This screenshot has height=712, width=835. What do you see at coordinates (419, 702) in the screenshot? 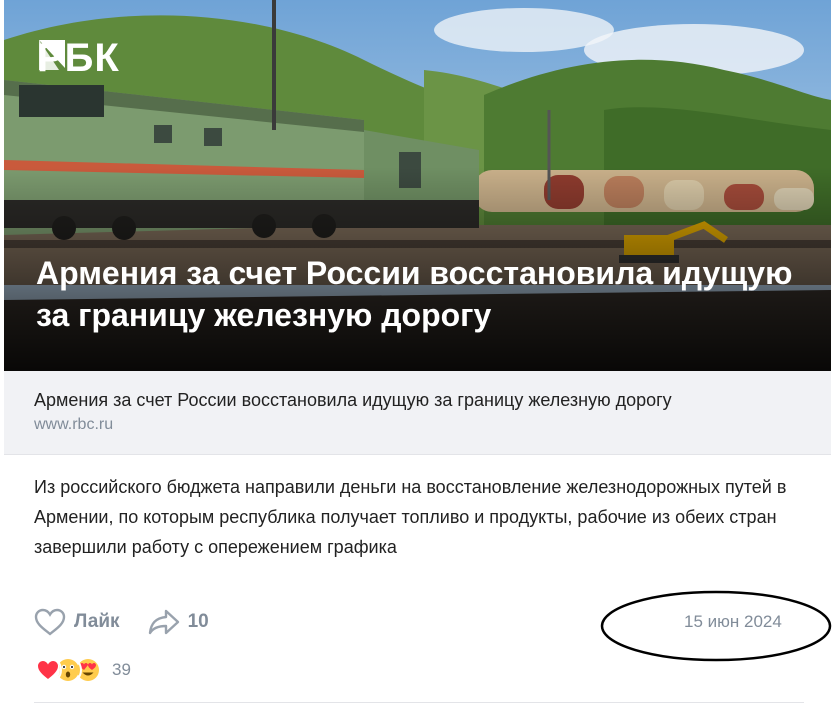
I see `divider` at bounding box center [419, 702].